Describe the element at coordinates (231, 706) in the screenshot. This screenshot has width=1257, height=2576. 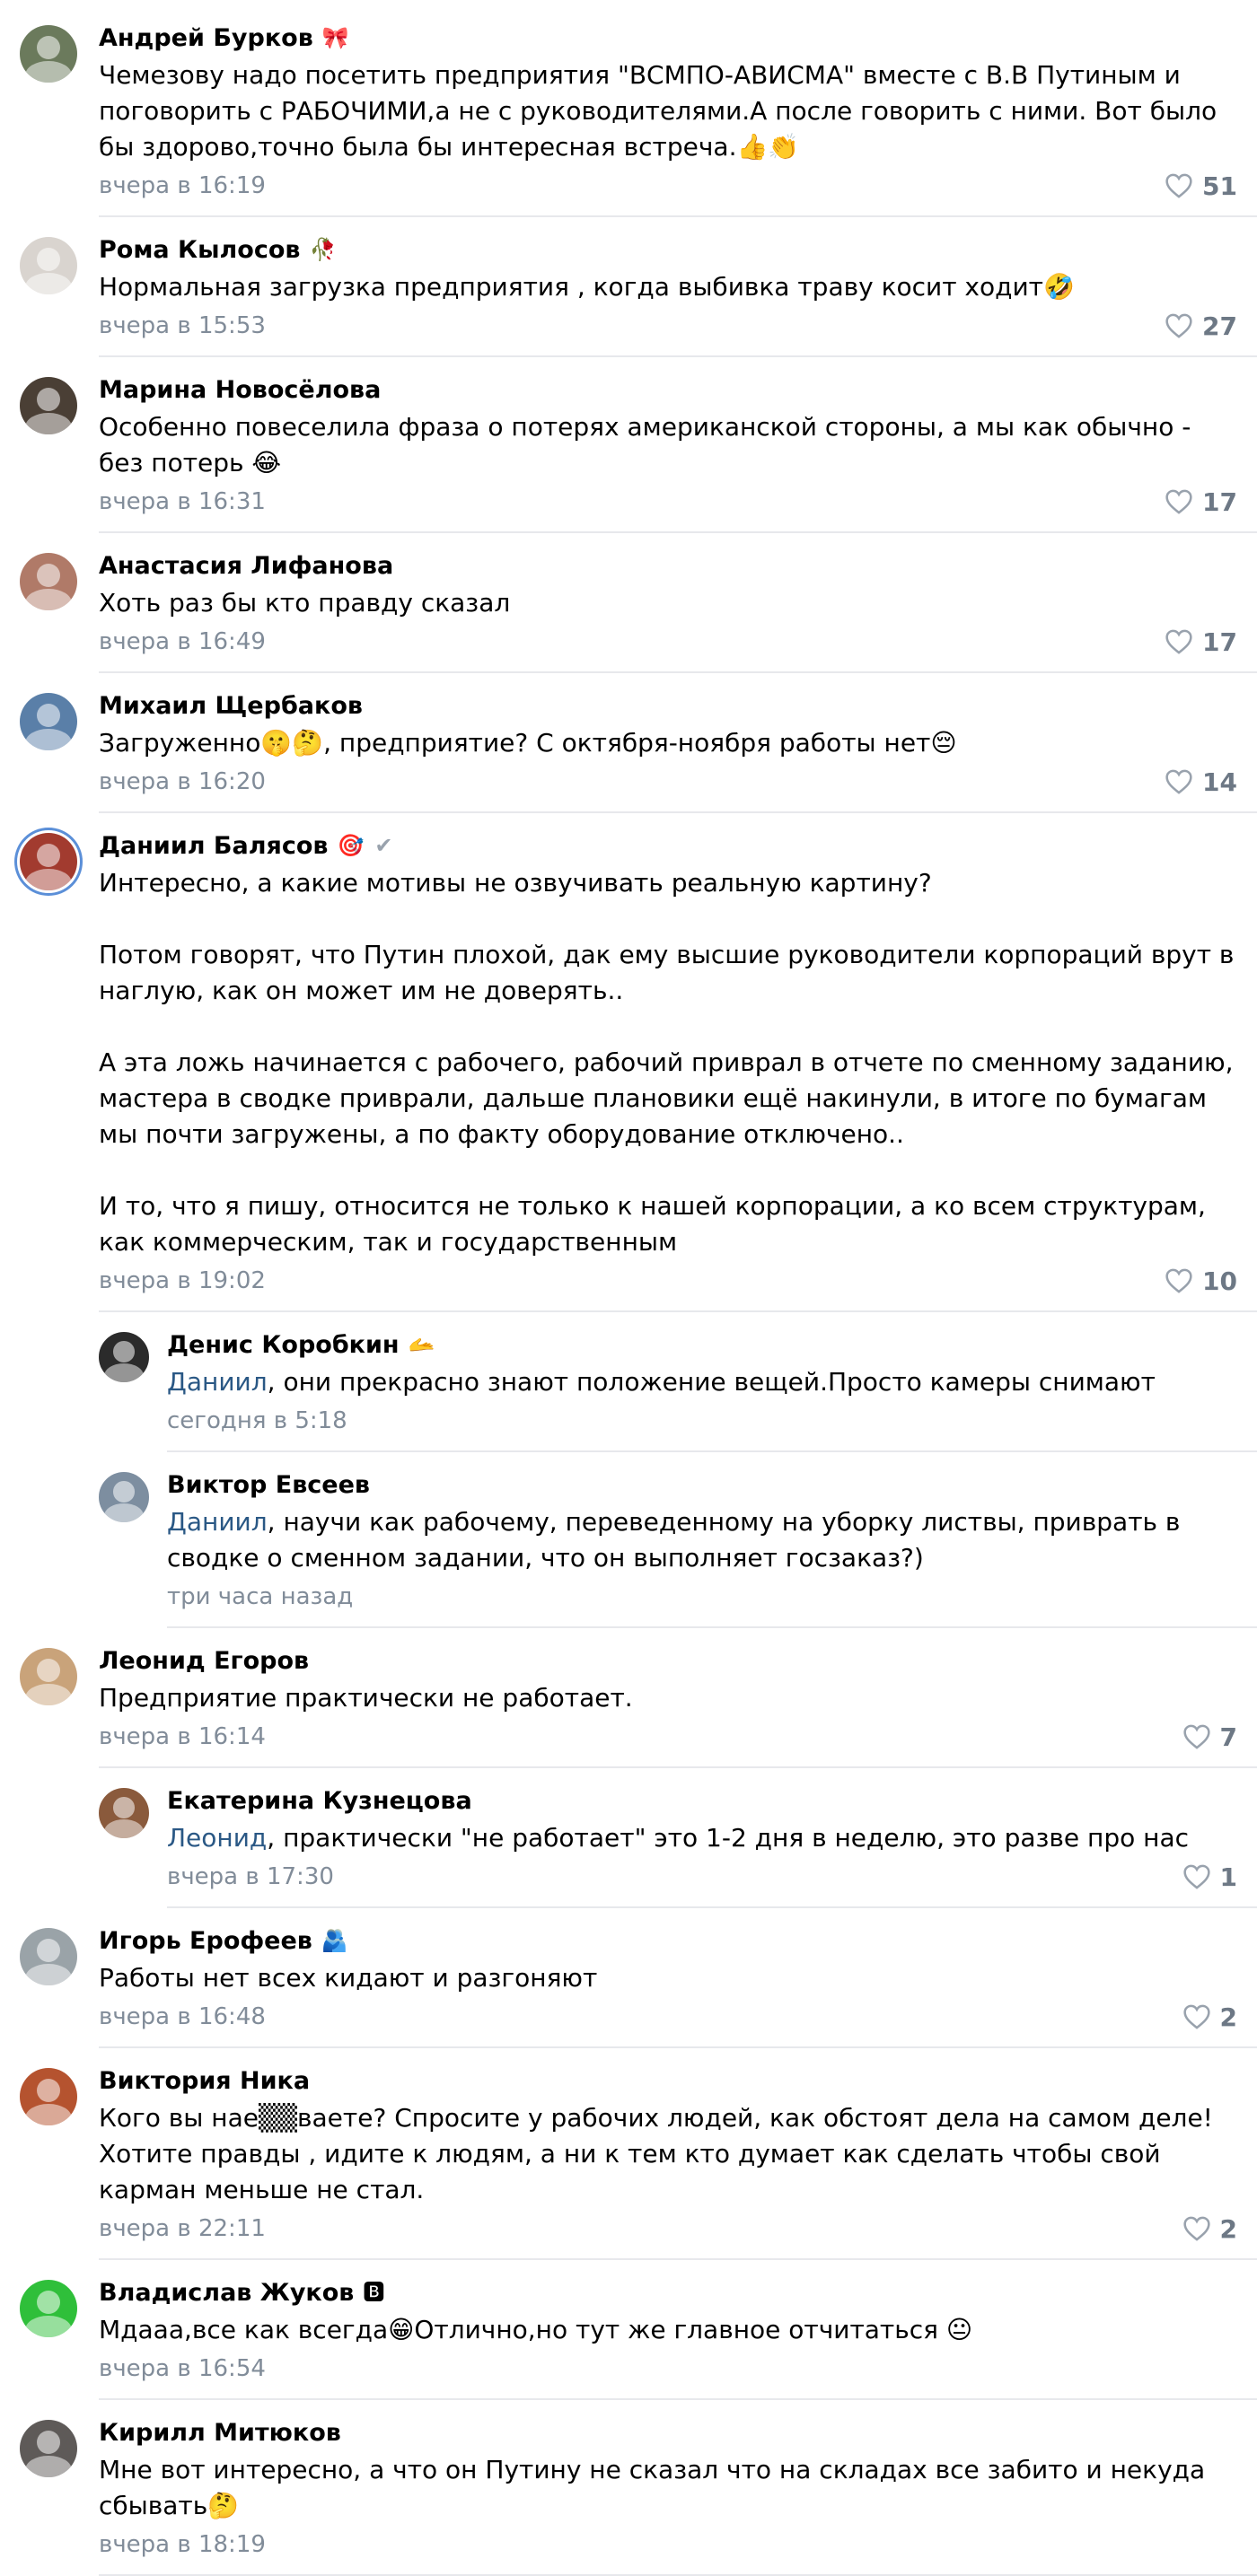
I see `author-name: Михаил Щербаков` at that location.